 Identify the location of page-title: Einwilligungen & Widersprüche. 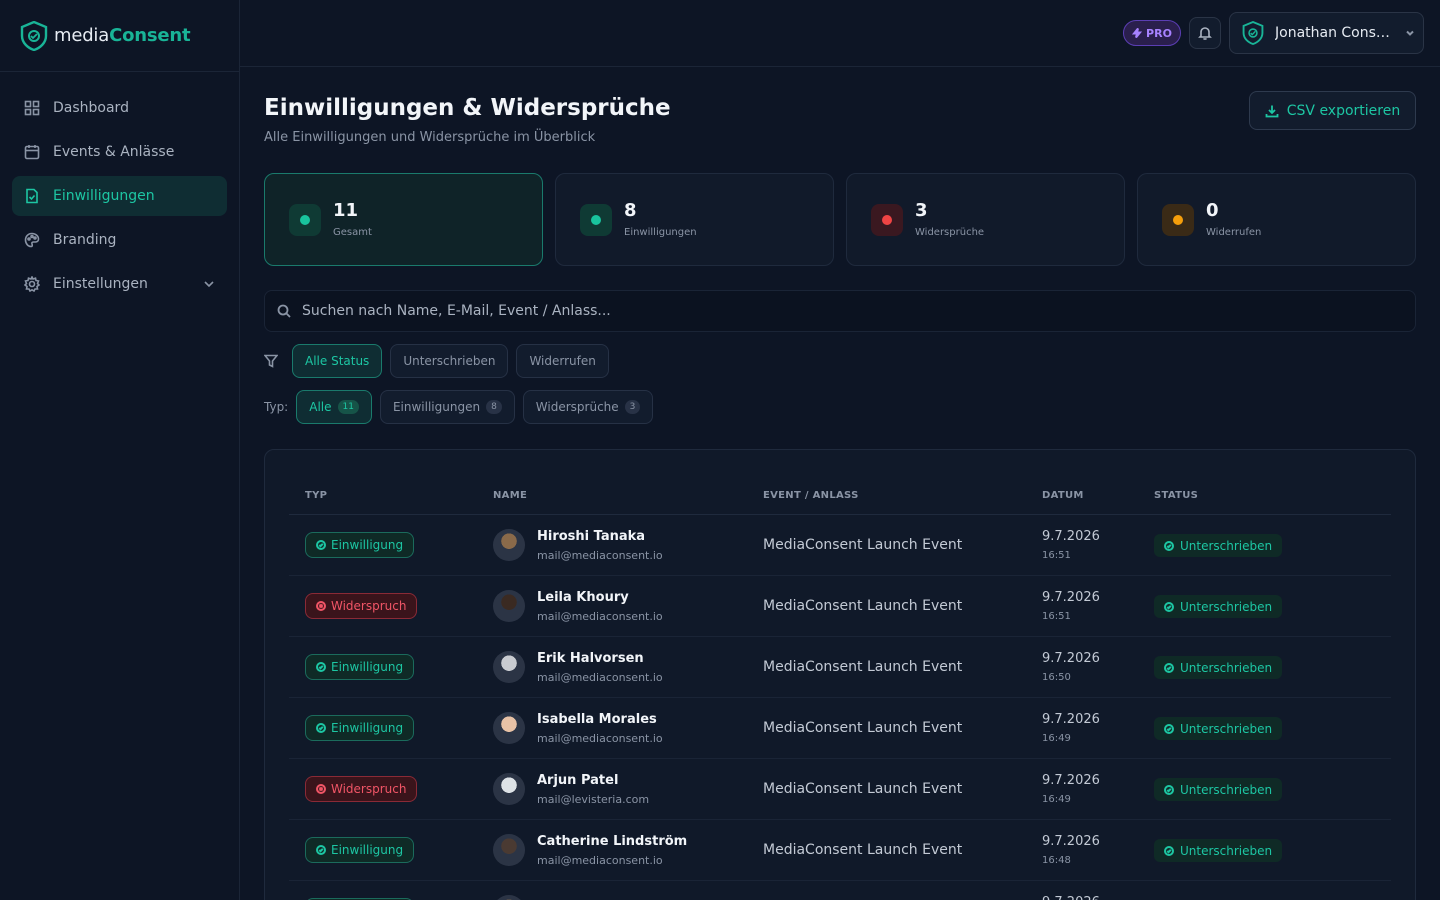
(467, 108).